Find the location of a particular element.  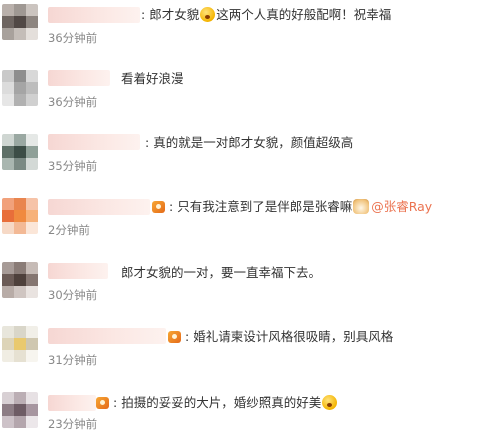

comment-text: : 只有我注意到了是伴郎是张睿嘛 @张睿Ray is located at coordinates (292, 207).